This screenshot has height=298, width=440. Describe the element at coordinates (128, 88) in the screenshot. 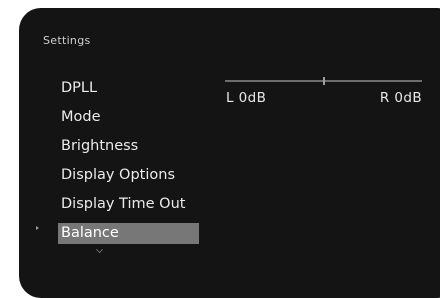

I see `menu-item-dpll: DPLL` at that location.